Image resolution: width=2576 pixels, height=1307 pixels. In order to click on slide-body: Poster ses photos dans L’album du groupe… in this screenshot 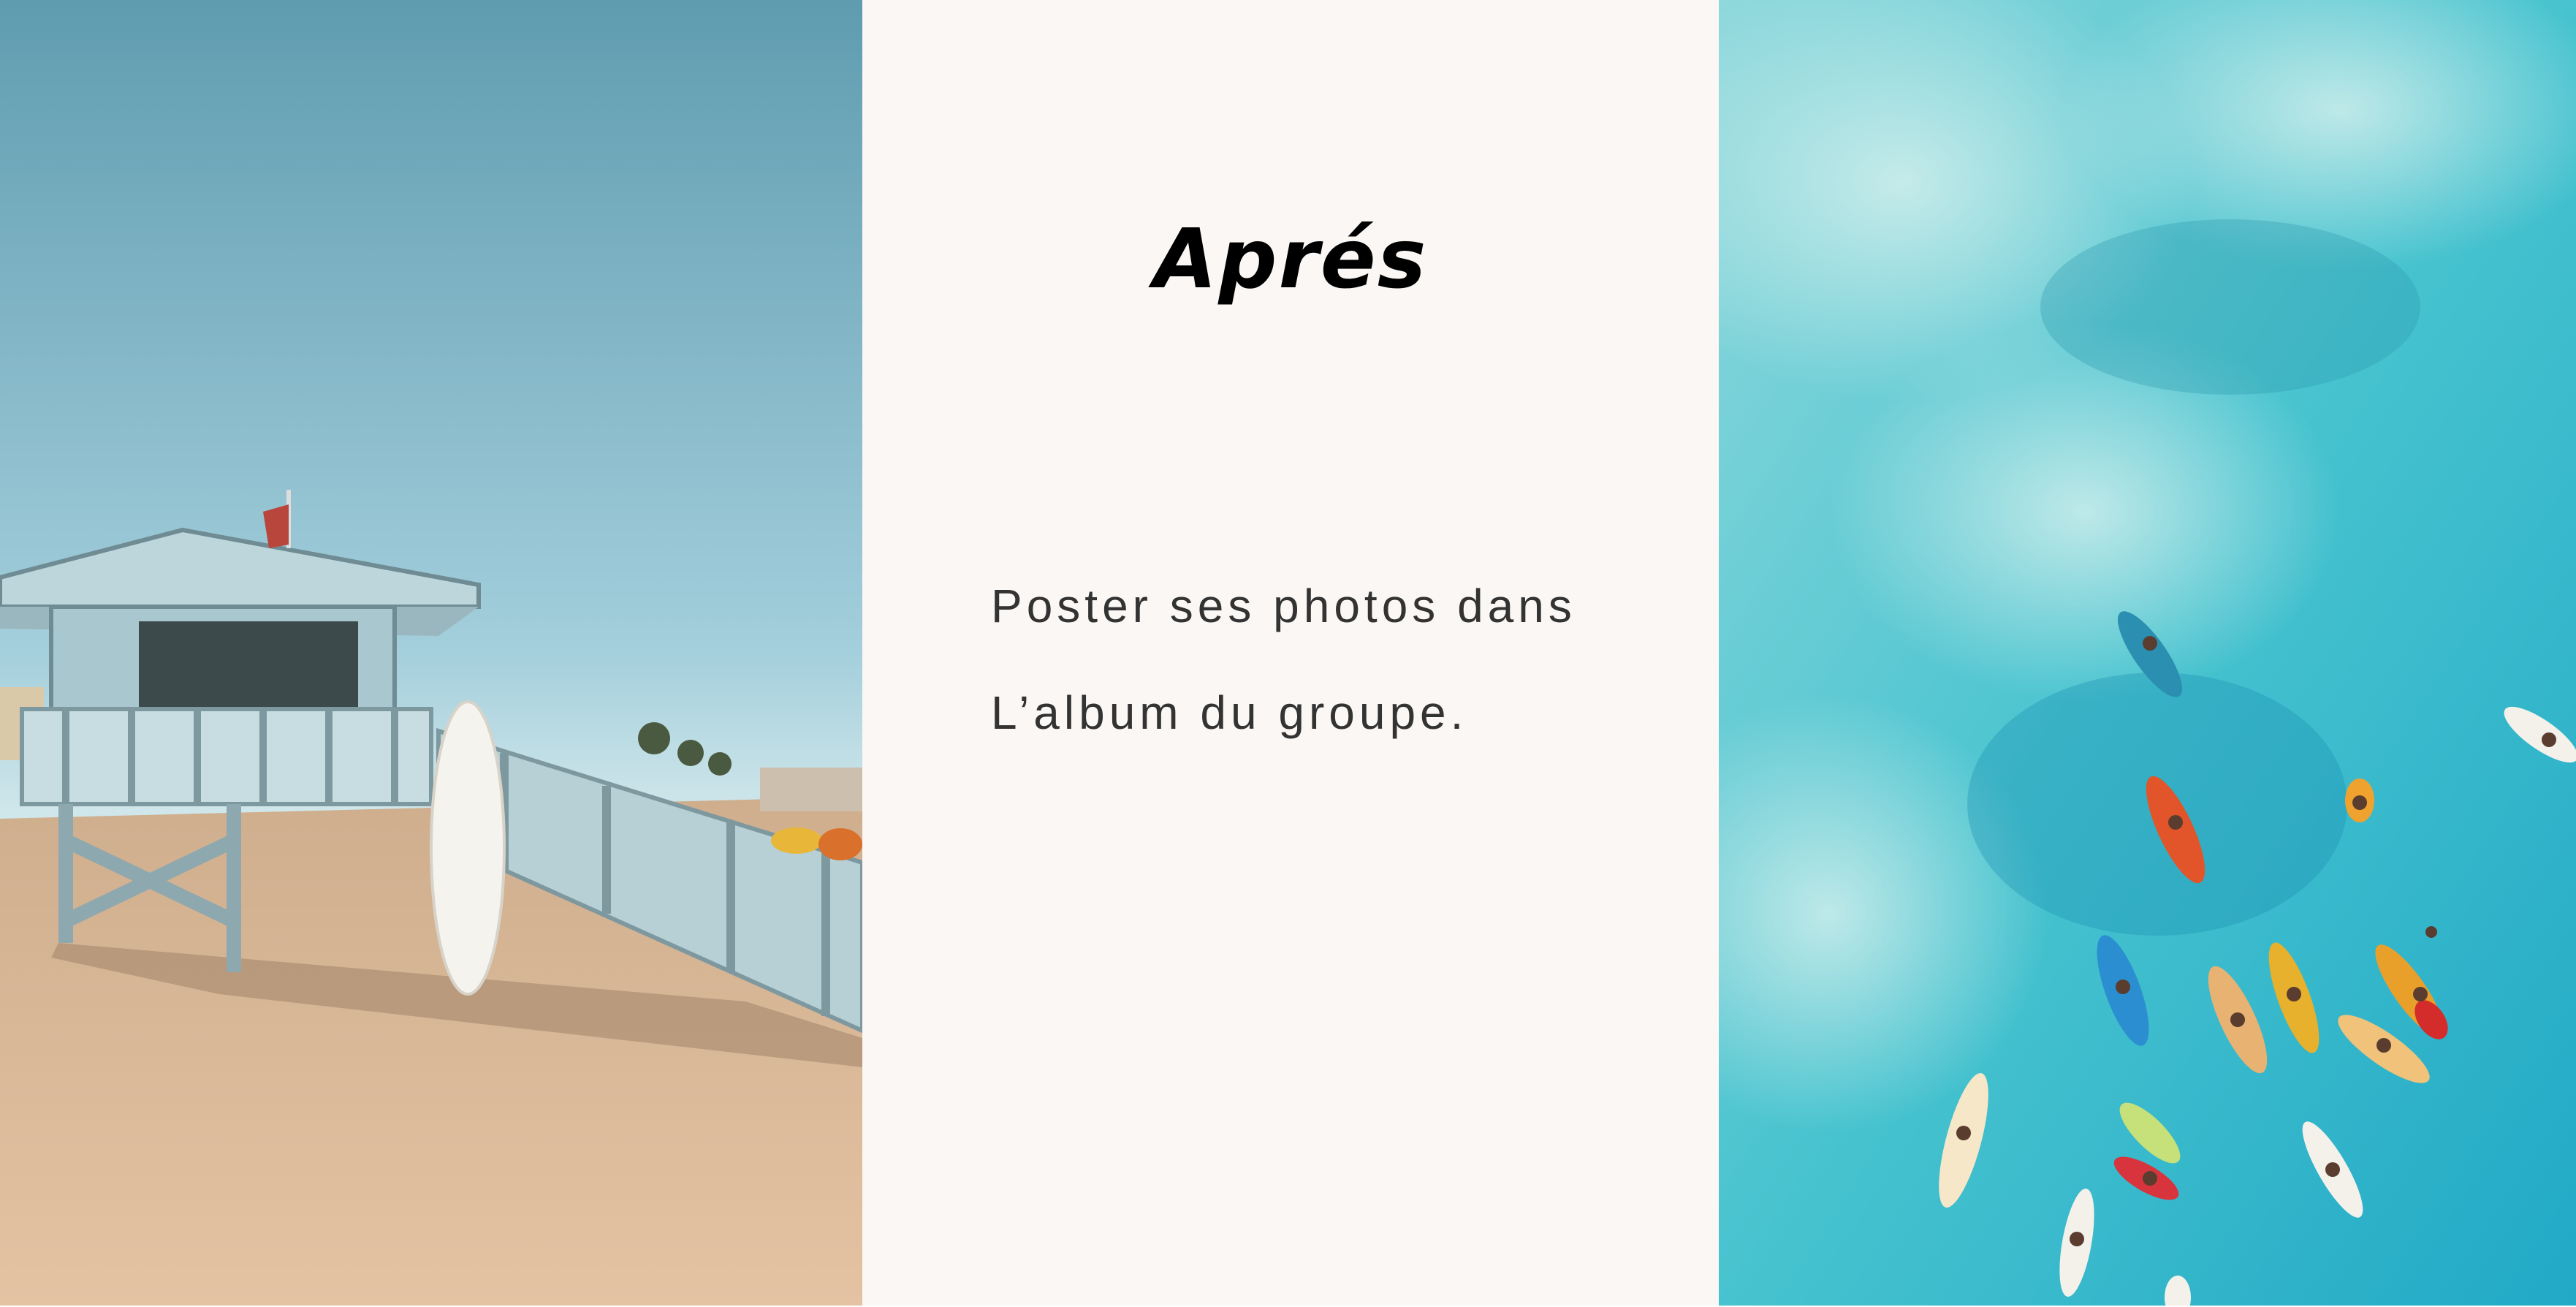, I will do `click(1341, 660)`.